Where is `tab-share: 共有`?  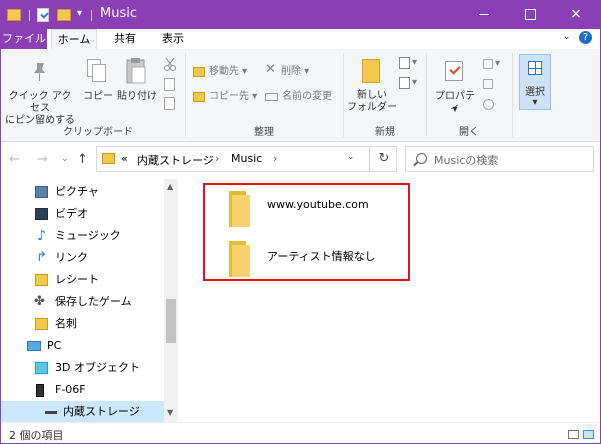 tab-share: 共有 is located at coordinates (125, 39).